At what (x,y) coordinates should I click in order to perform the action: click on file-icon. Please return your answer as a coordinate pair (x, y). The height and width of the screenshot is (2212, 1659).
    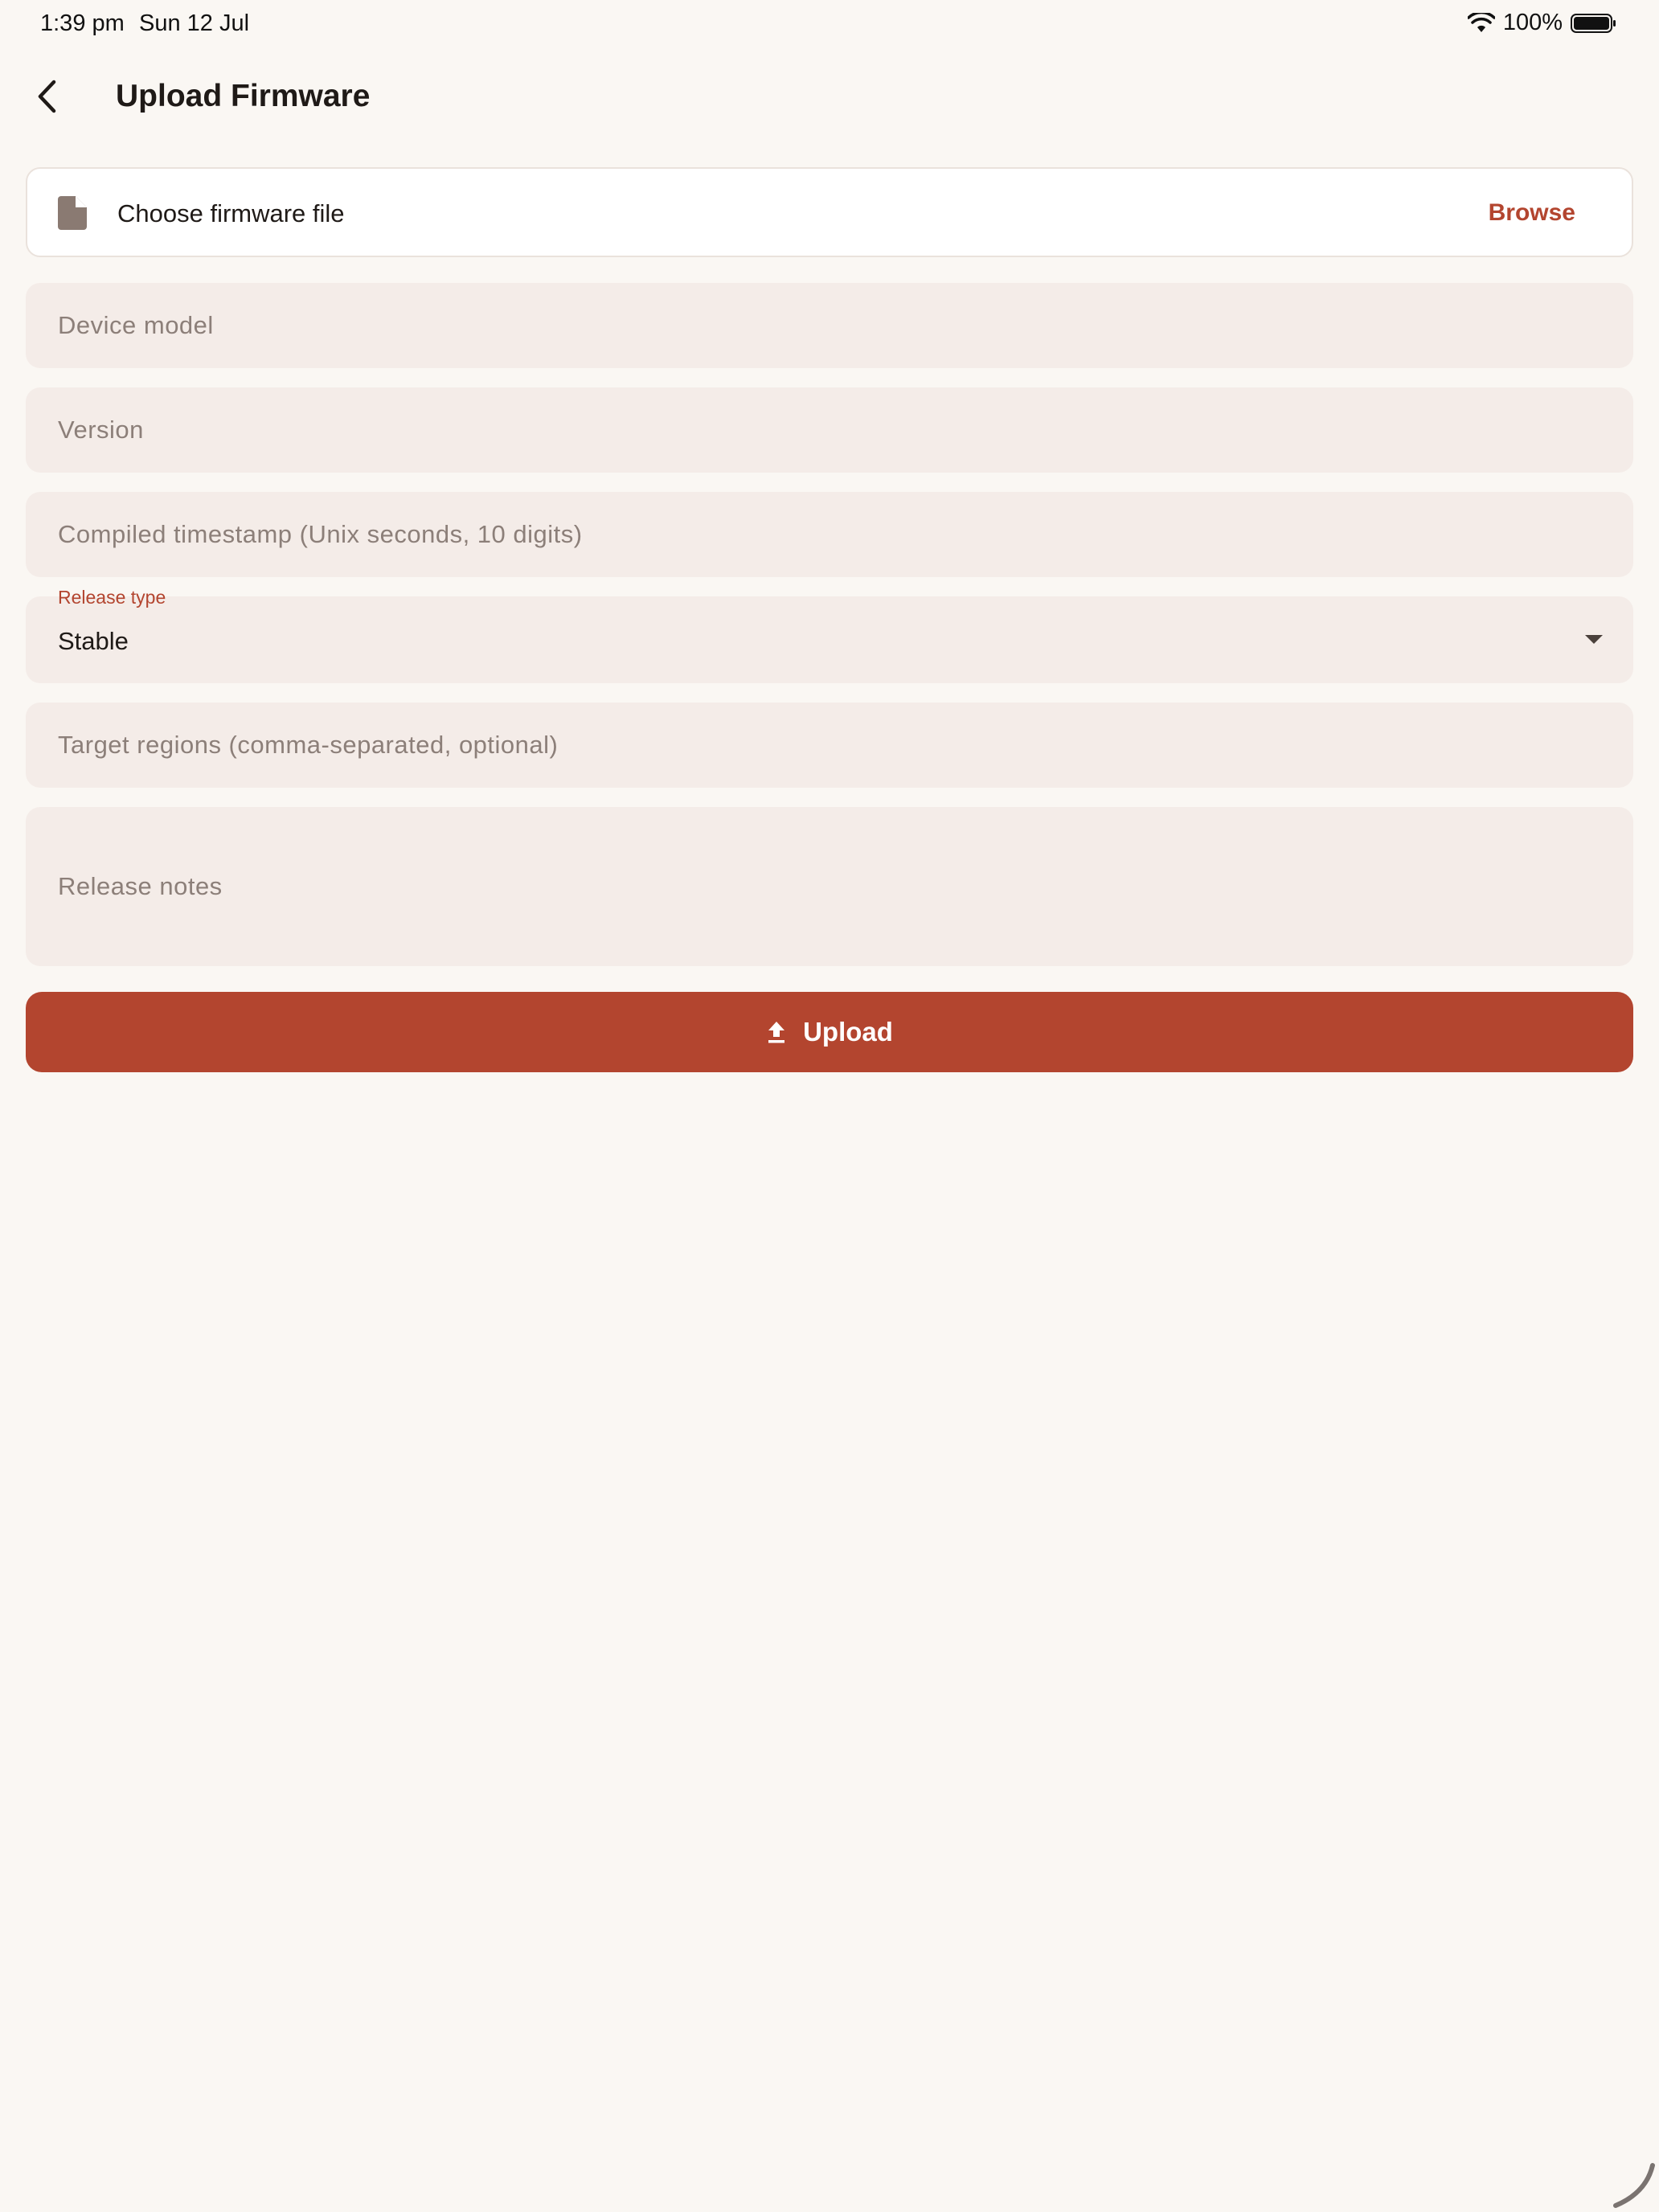
    Looking at the image, I should click on (72, 213).